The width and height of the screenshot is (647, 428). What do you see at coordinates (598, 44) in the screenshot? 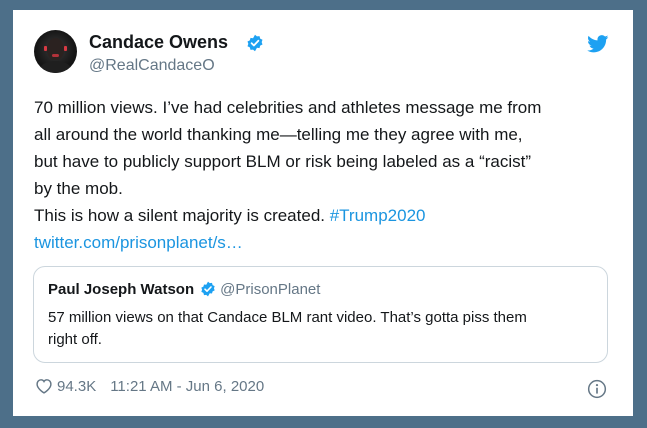
I see `twitter-bird-icon` at bounding box center [598, 44].